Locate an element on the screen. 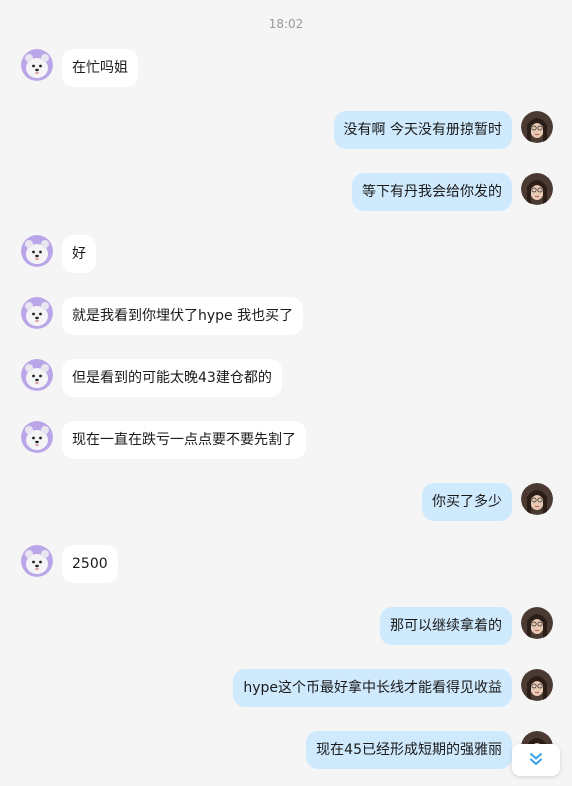 This screenshot has height=786, width=572. message-bubble: 现在一直在跌亏一点点要不要先割了 is located at coordinates (184, 440).